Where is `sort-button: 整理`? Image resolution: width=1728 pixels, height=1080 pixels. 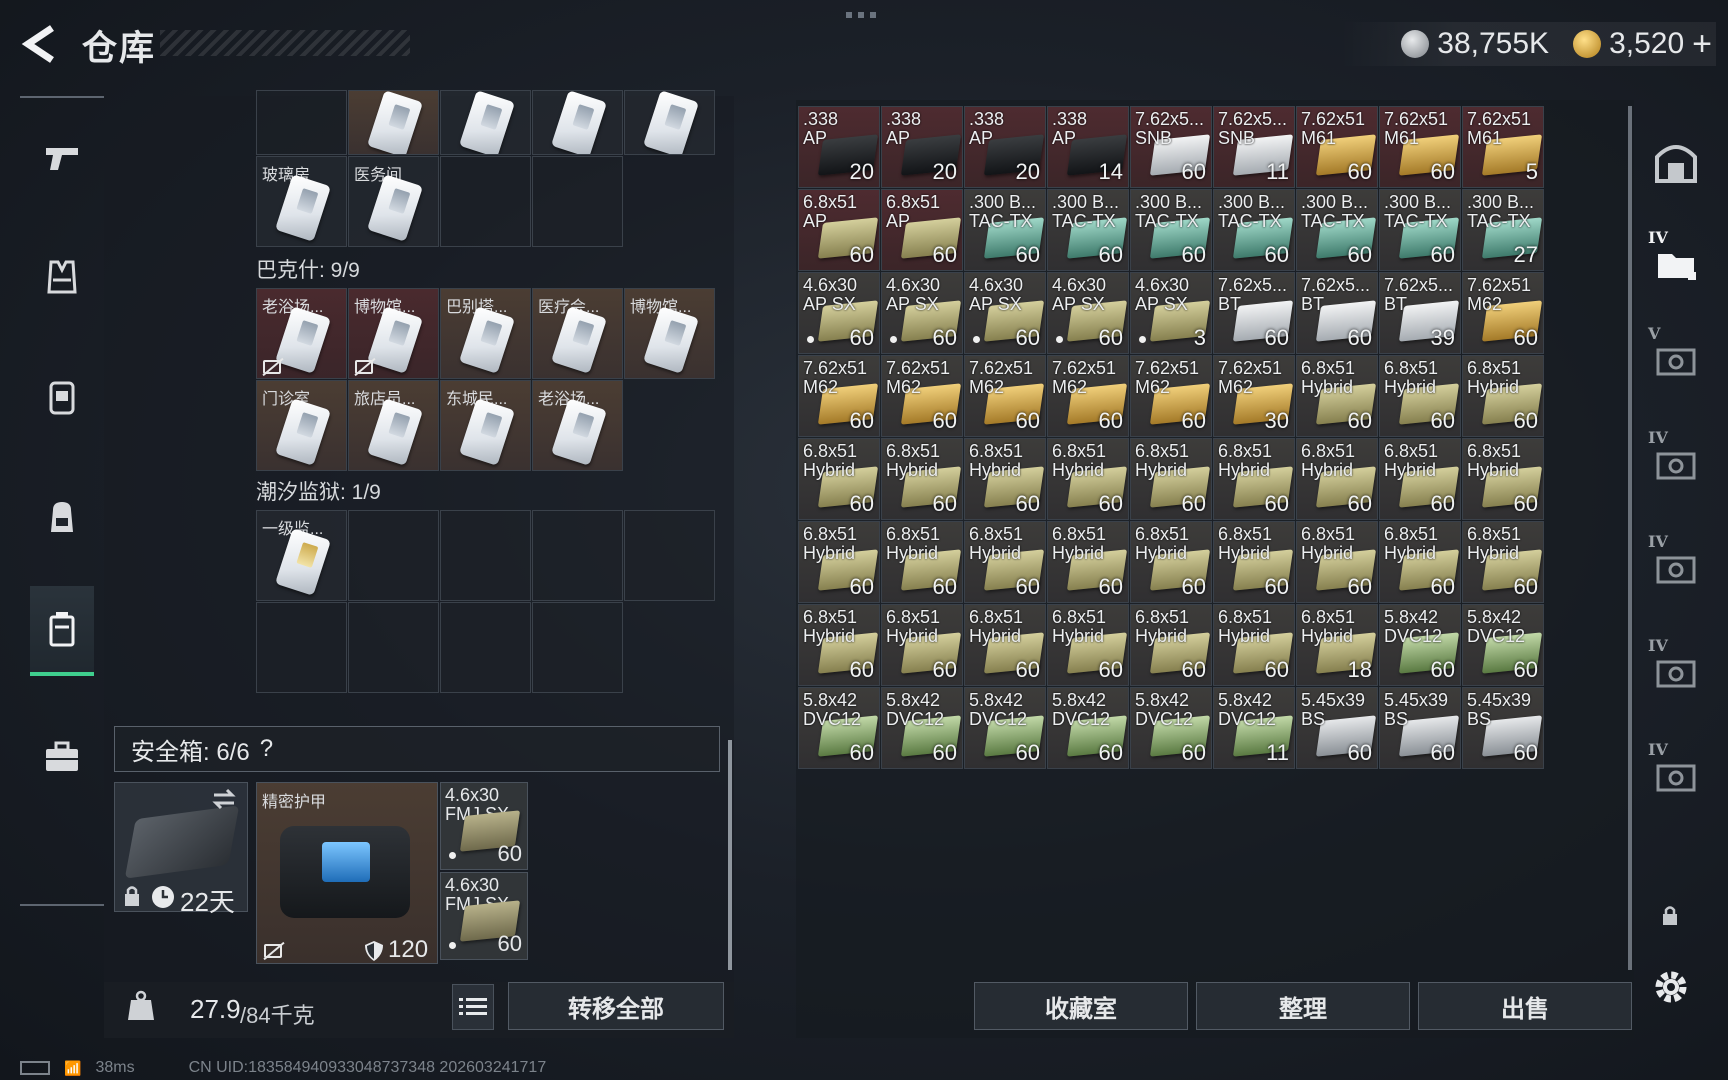
sort-button: 整理 is located at coordinates (1303, 1006).